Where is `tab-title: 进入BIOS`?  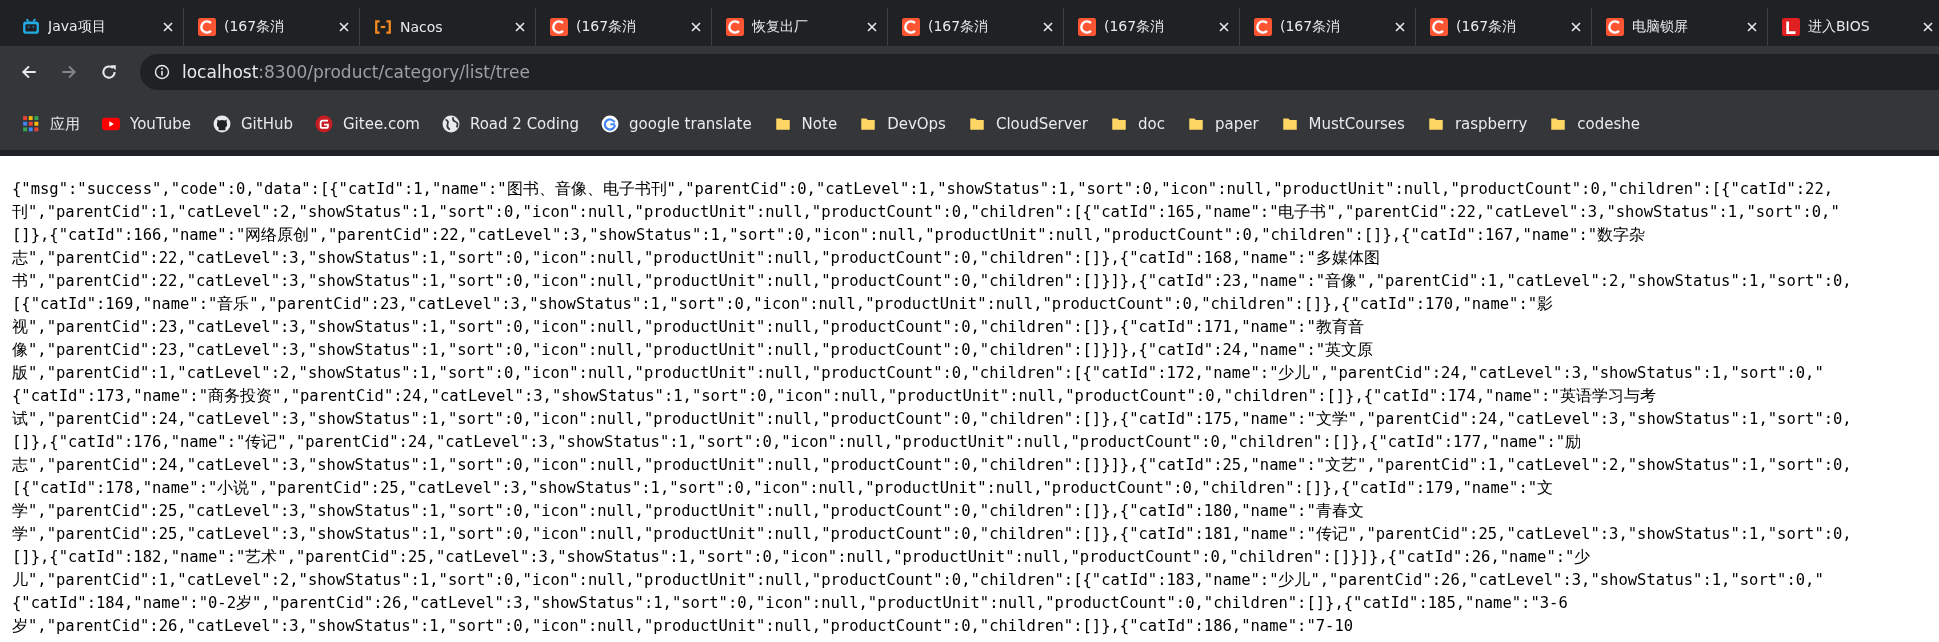 tab-title: 进入BIOS is located at coordinates (1839, 27).